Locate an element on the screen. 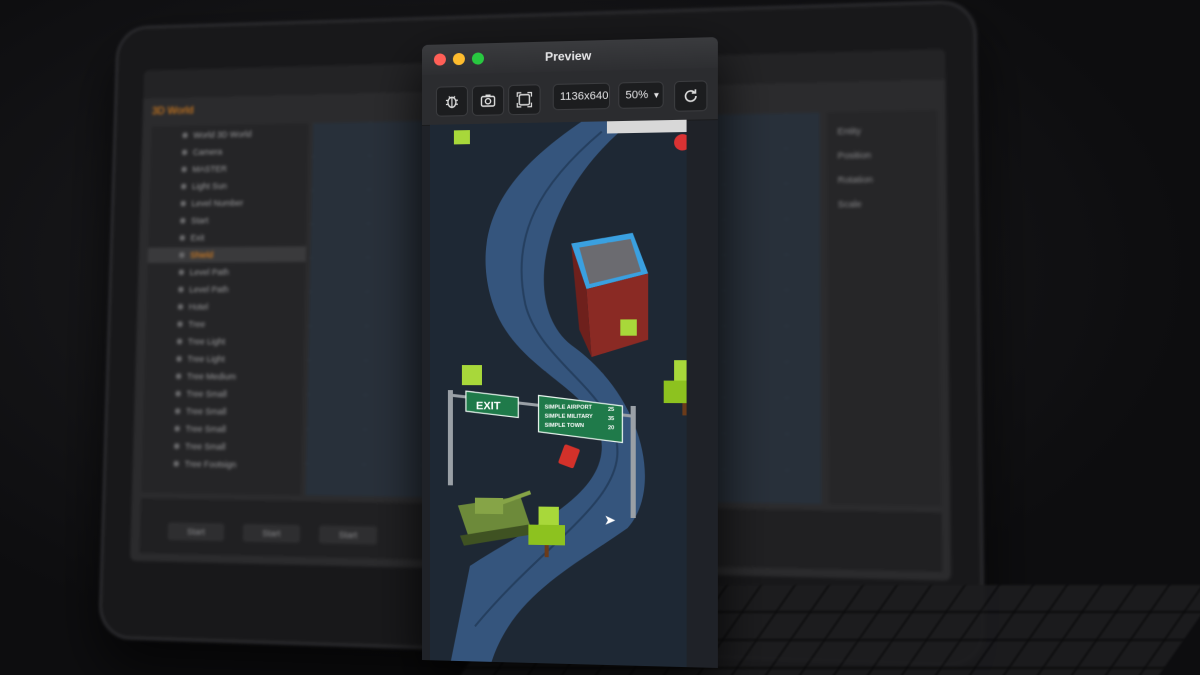  svg-text: 20 is located at coordinates (611, 428).